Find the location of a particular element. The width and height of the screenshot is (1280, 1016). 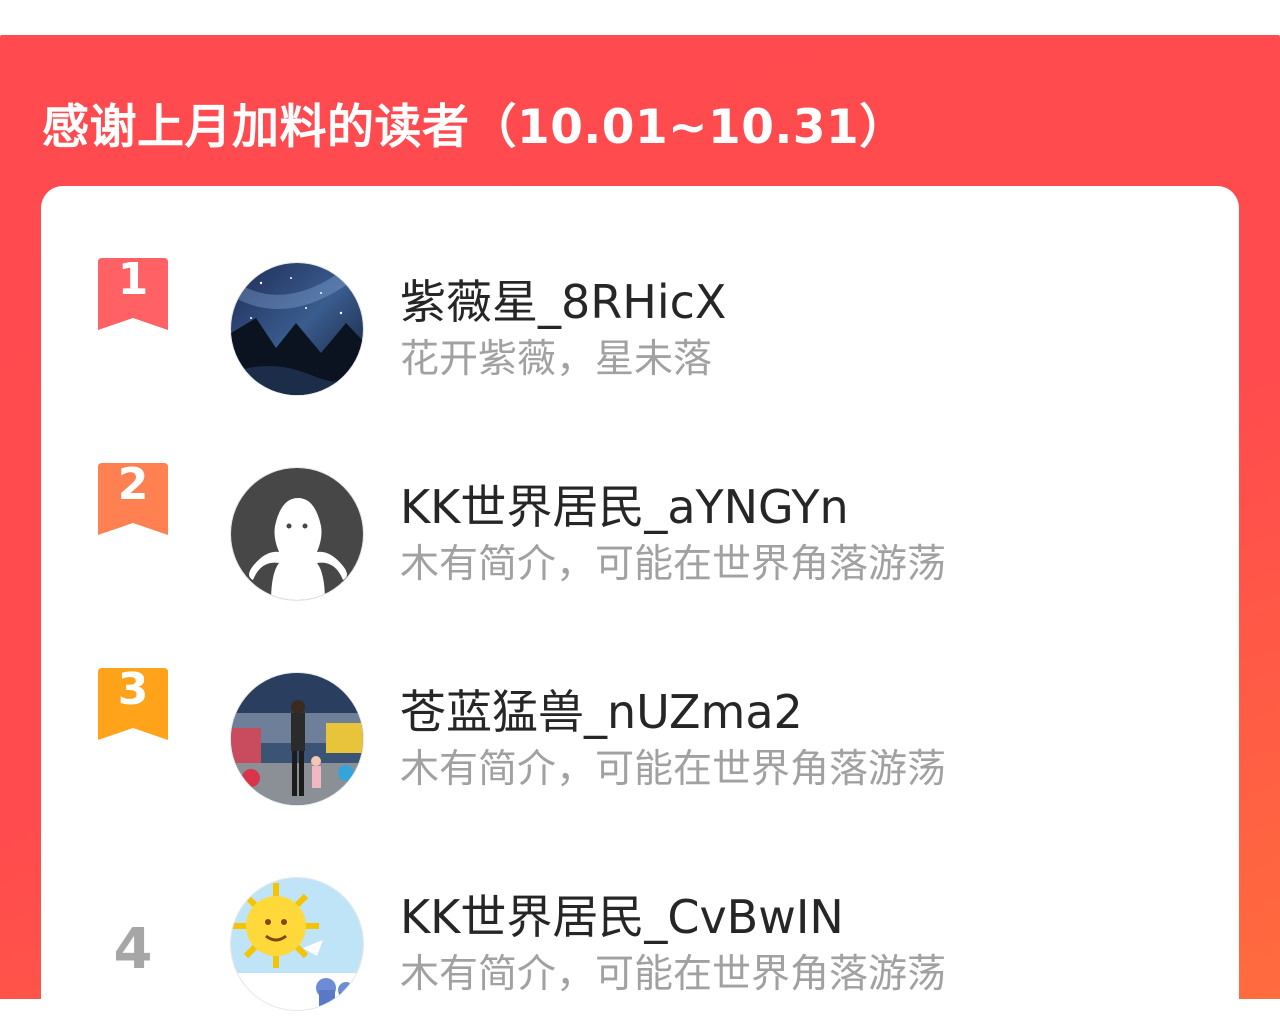

rank-badge-2: 2 is located at coordinates (133, 497).